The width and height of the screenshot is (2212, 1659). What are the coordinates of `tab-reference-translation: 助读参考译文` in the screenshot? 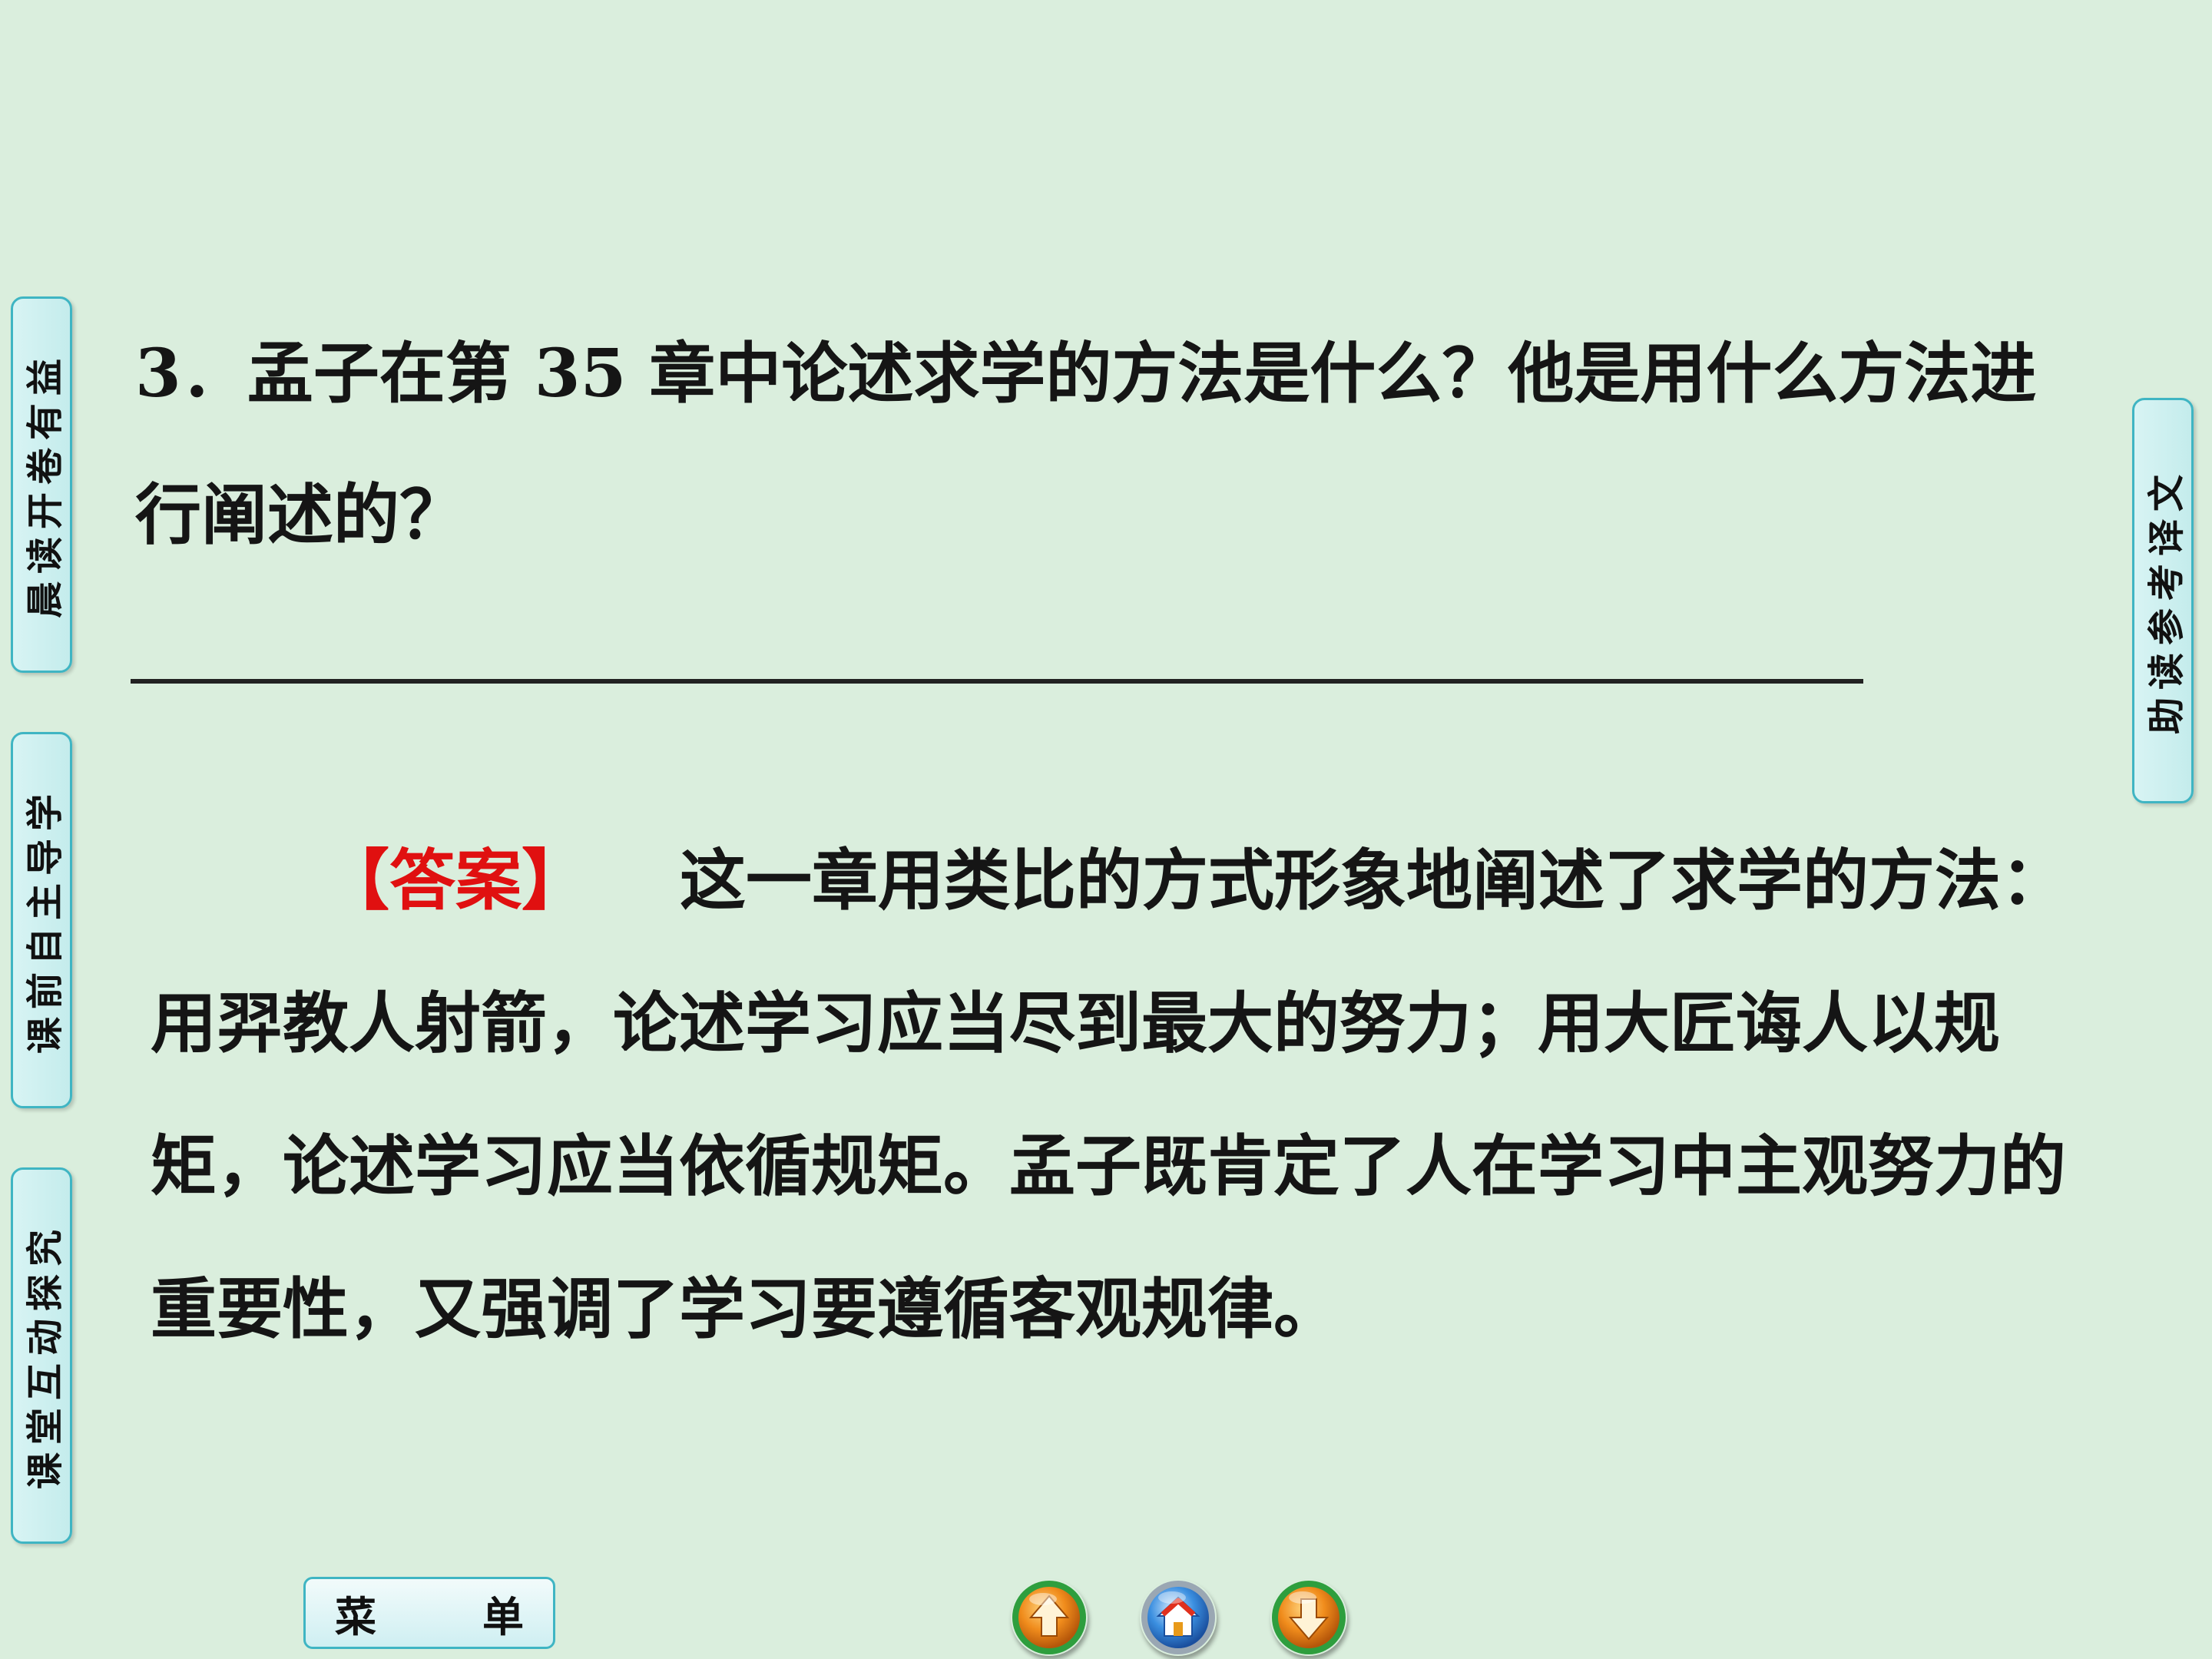 It's located at (2163, 601).